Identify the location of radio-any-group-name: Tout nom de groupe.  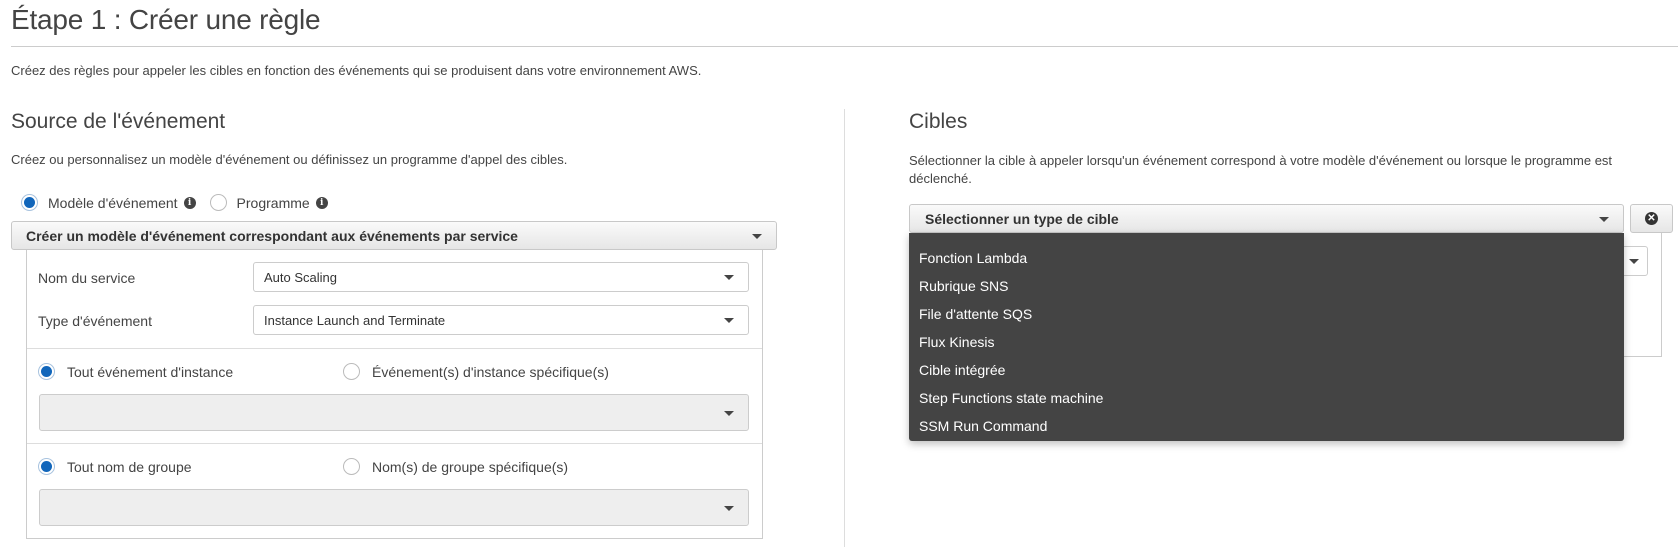
(115, 466).